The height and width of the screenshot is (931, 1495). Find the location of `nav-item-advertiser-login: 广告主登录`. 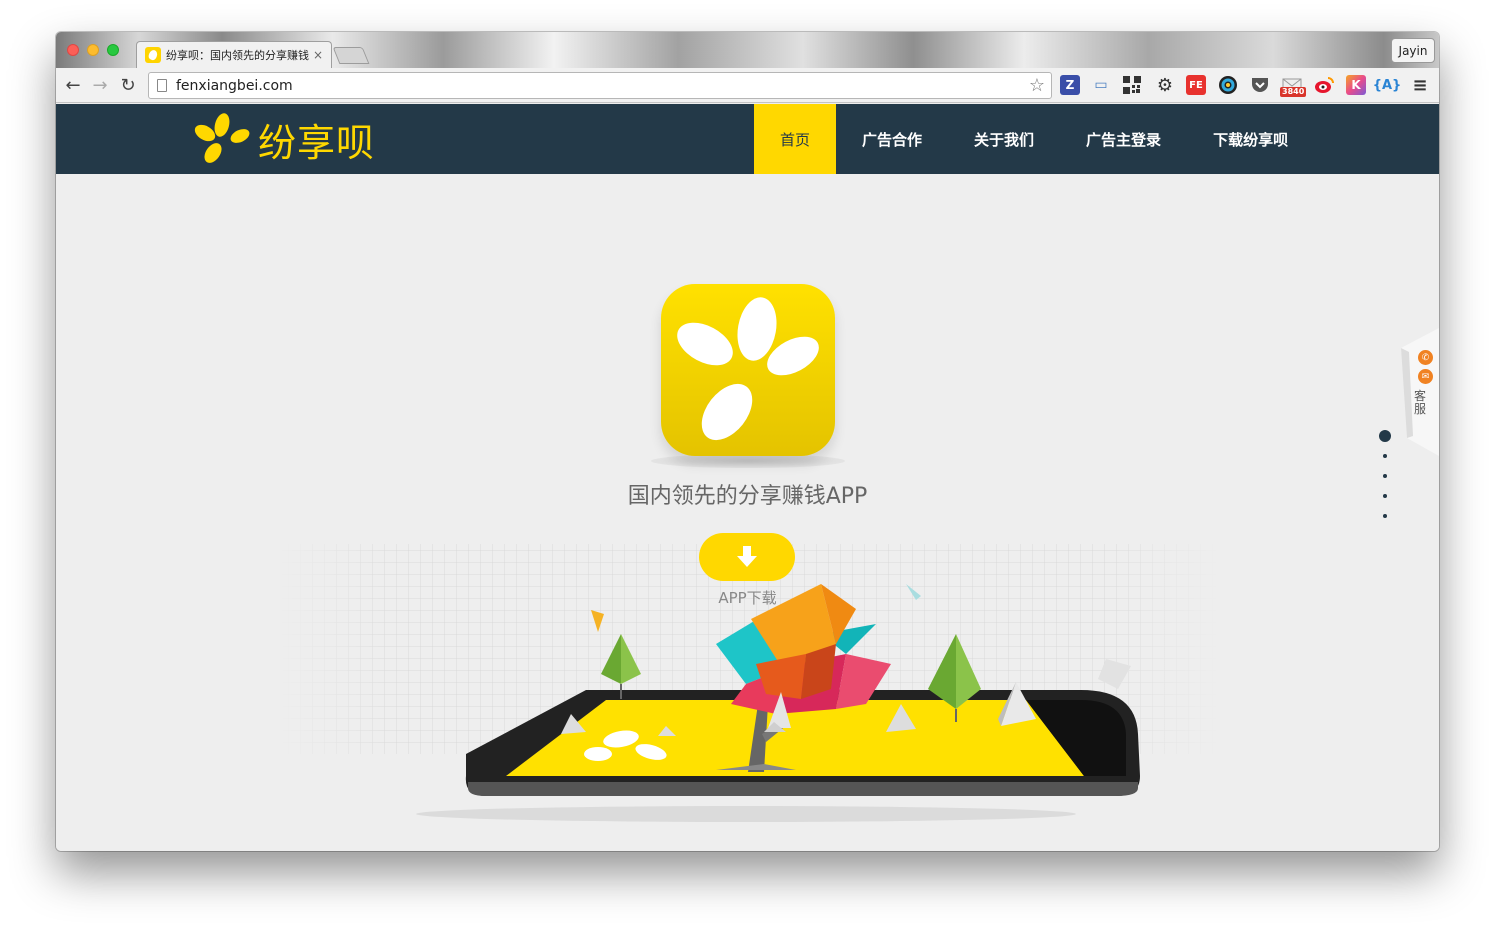

nav-item-advertiser-login: 广告主登录 is located at coordinates (1123, 139).